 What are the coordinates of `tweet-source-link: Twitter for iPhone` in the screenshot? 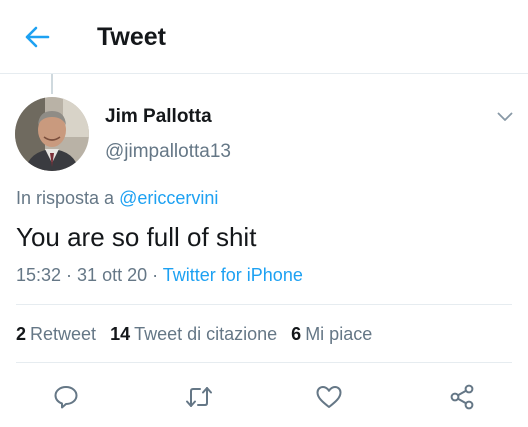 It's located at (233, 275).